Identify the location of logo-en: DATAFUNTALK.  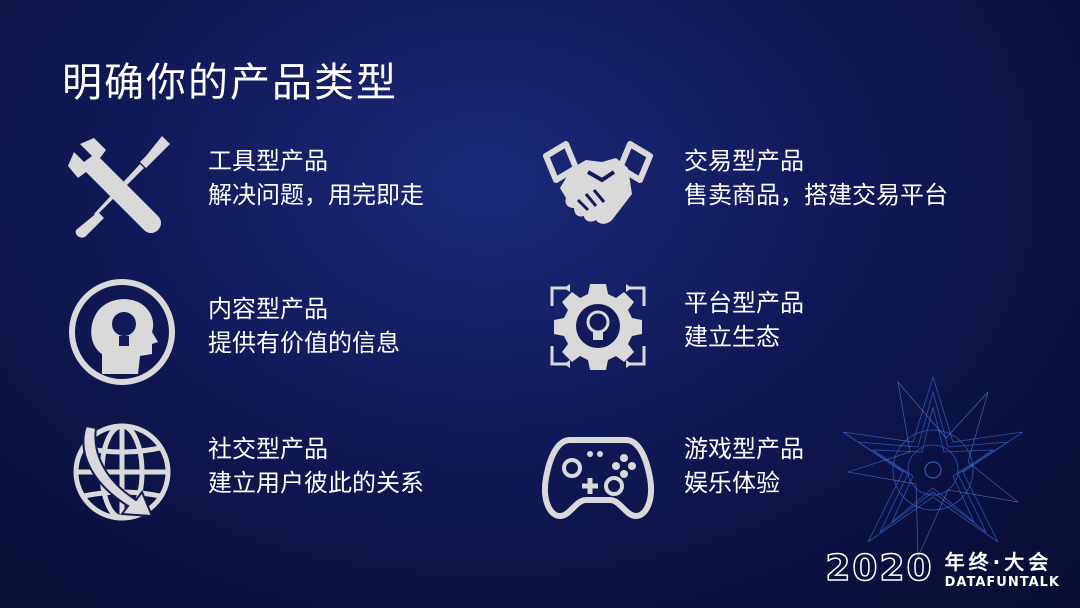
(1002, 582).